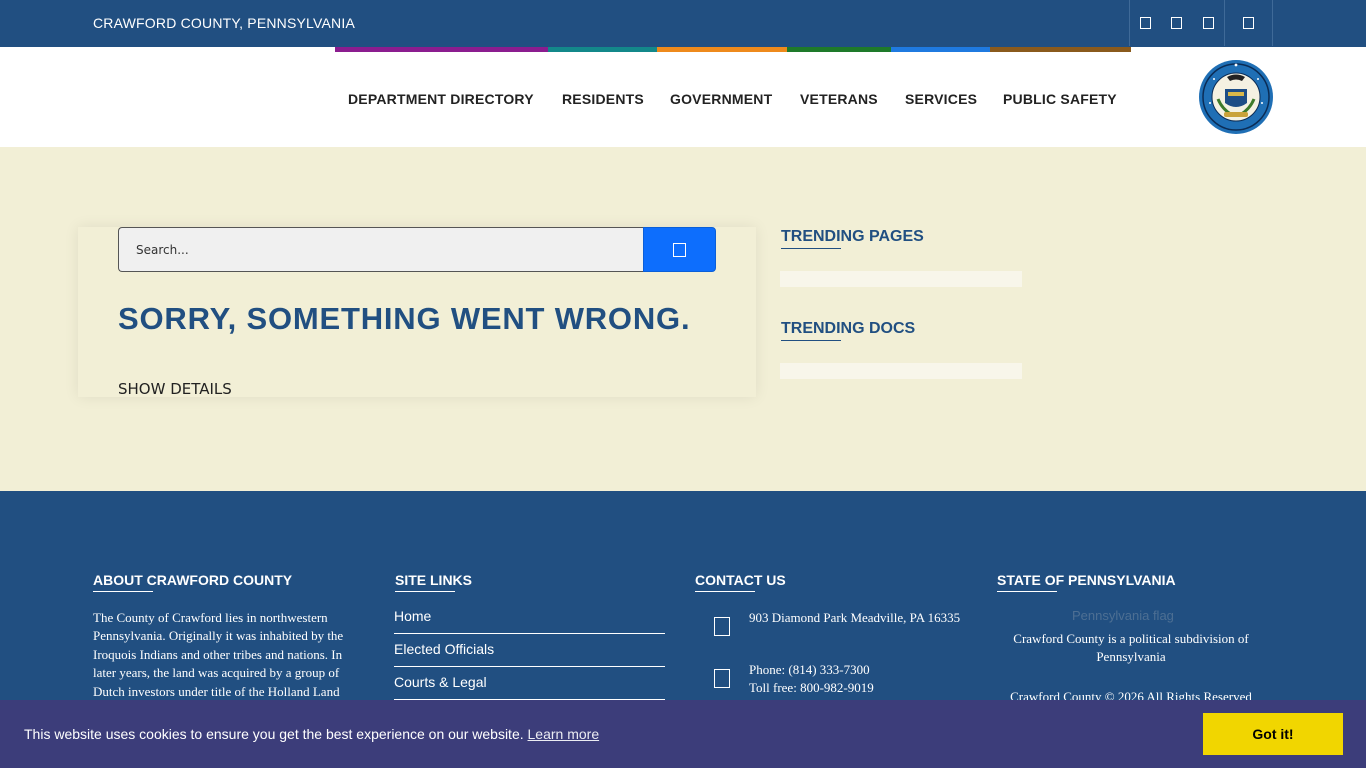 This screenshot has width=1366, height=768. What do you see at coordinates (1236, 97) in the screenshot?
I see `county-seal-logo` at bounding box center [1236, 97].